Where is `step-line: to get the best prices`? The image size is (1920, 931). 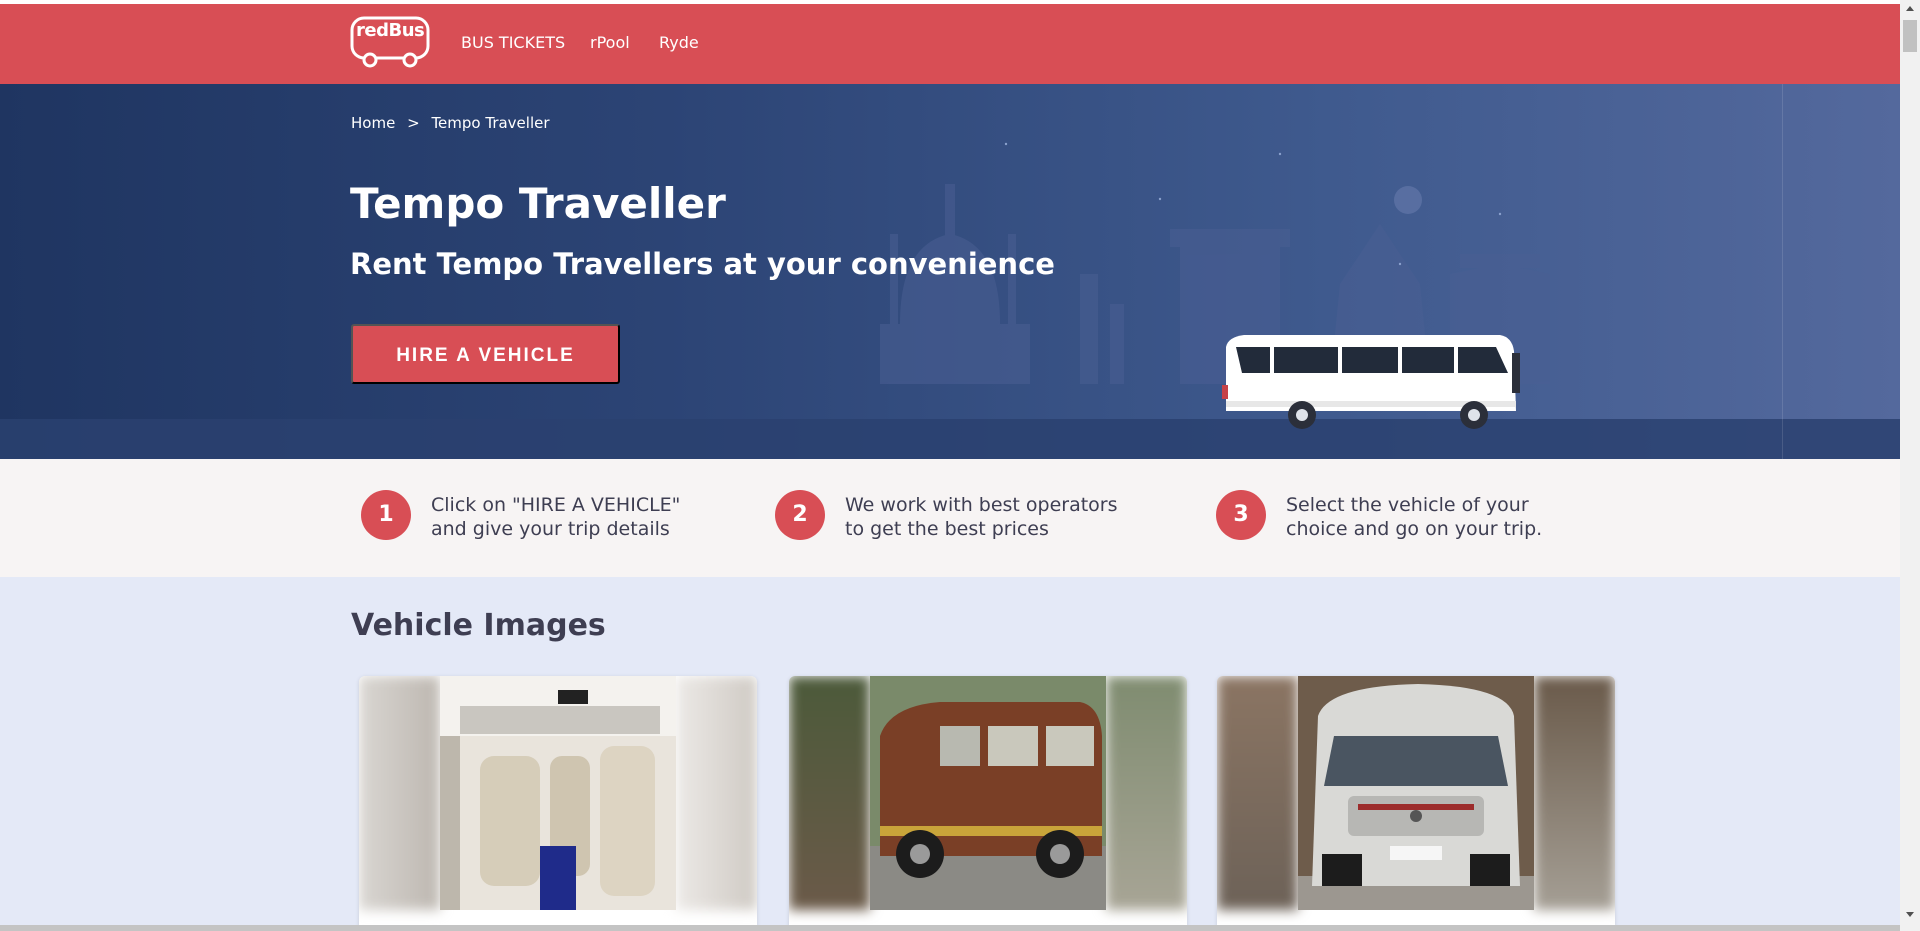
step-line: to get the best prices is located at coordinates (947, 529).